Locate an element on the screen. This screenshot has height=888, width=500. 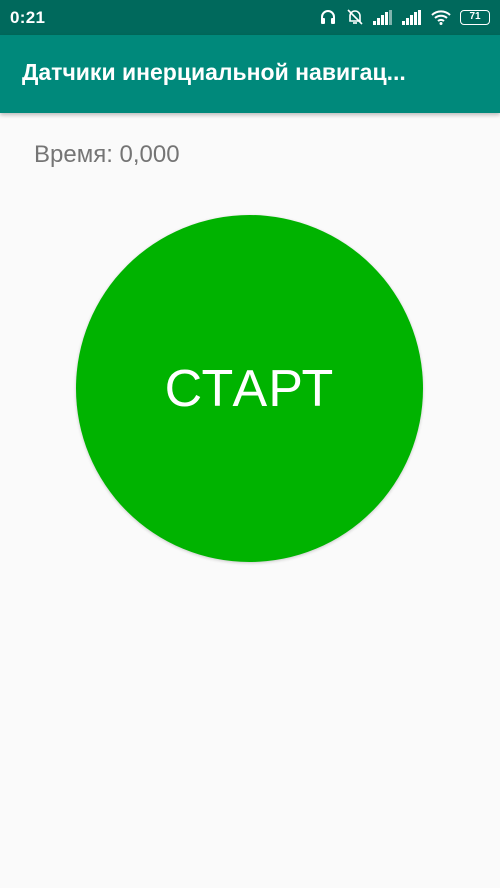
wifi-icon is located at coordinates (441, 17).